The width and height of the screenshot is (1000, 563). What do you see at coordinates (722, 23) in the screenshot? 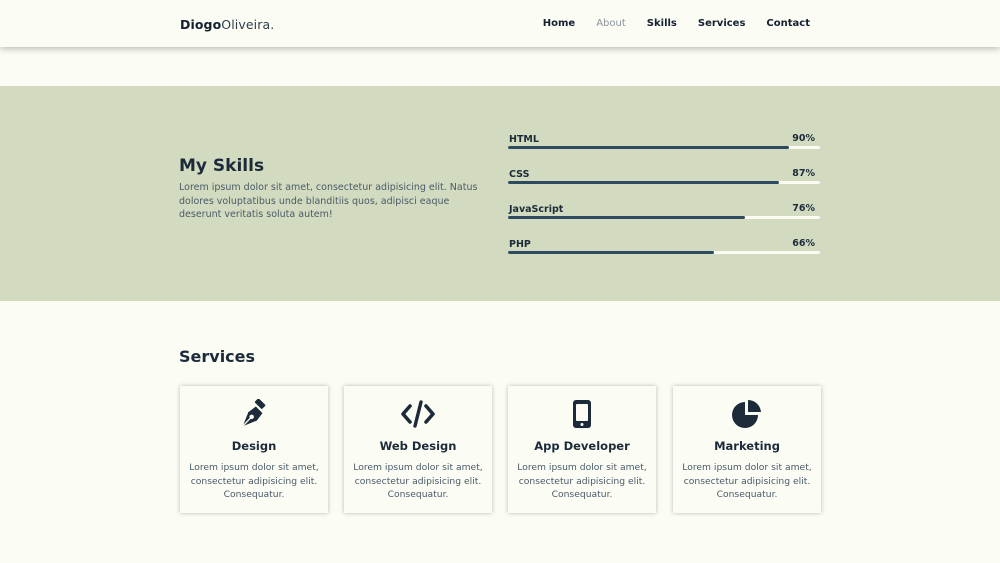
I see `nav-services-link: Services` at bounding box center [722, 23].